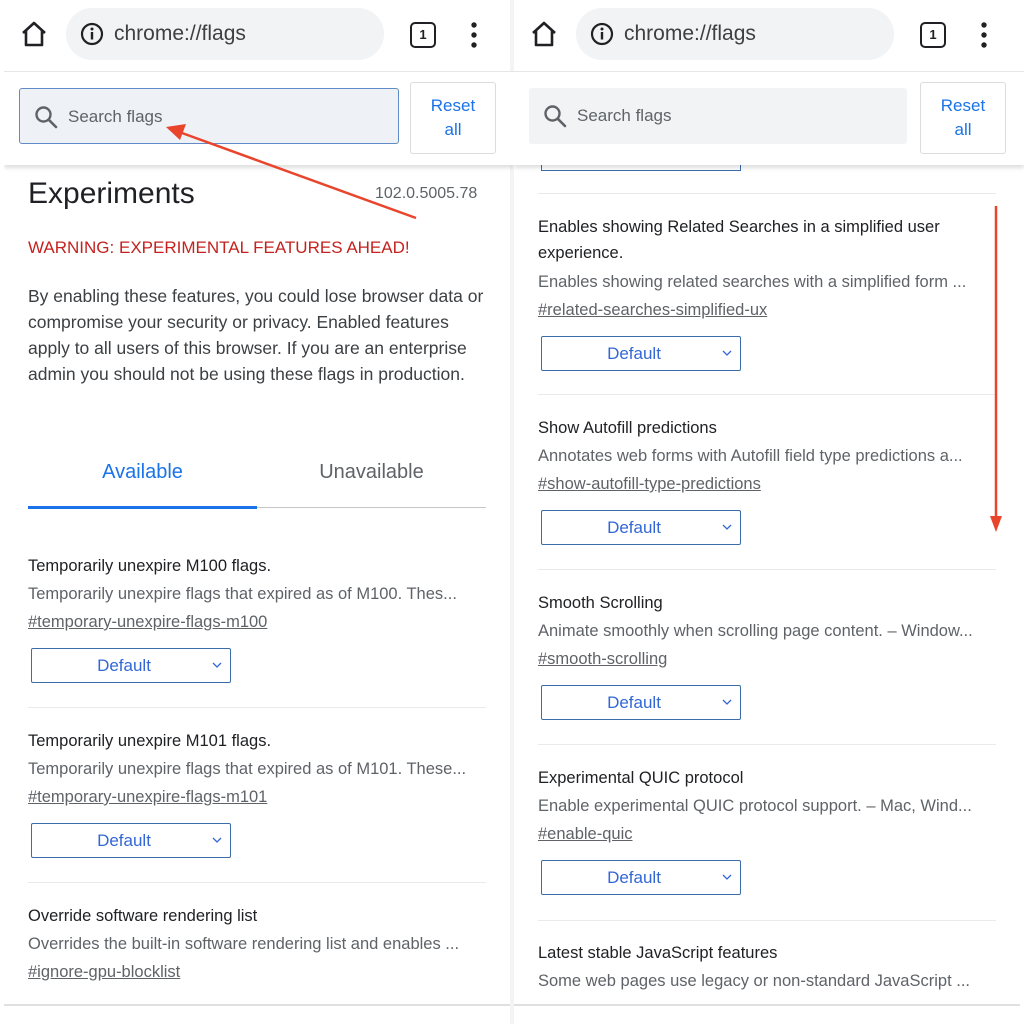 The width and height of the screenshot is (1024, 1024). What do you see at coordinates (104, 972) in the screenshot?
I see `experiment-permalink: #ignore-gpu-blocklist` at bounding box center [104, 972].